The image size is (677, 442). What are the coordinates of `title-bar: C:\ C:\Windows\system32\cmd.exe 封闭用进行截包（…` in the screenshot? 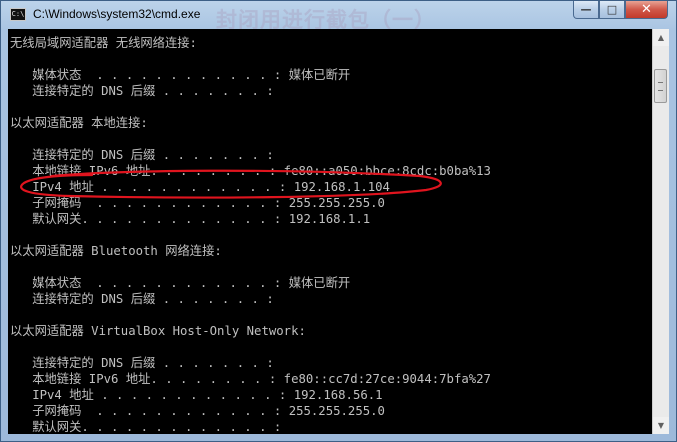 It's located at (338, 16).